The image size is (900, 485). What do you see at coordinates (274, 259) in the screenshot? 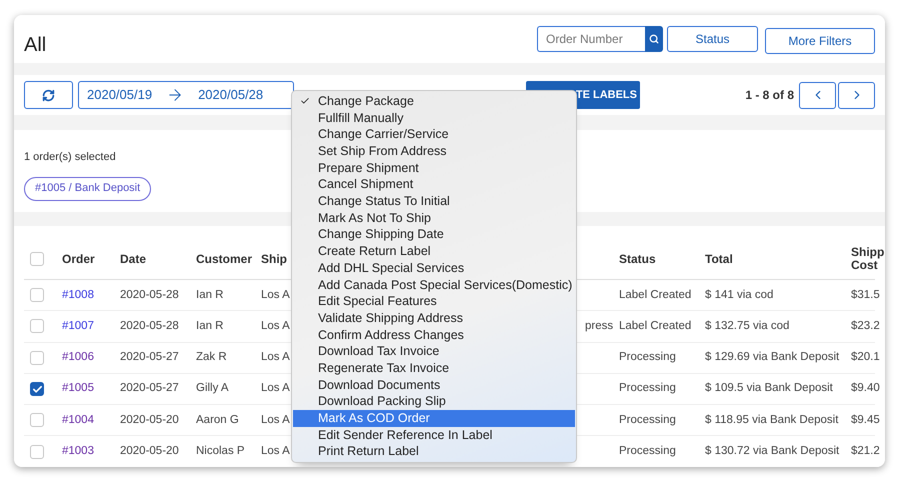
I see `column-header: Ship` at bounding box center [274, 259].